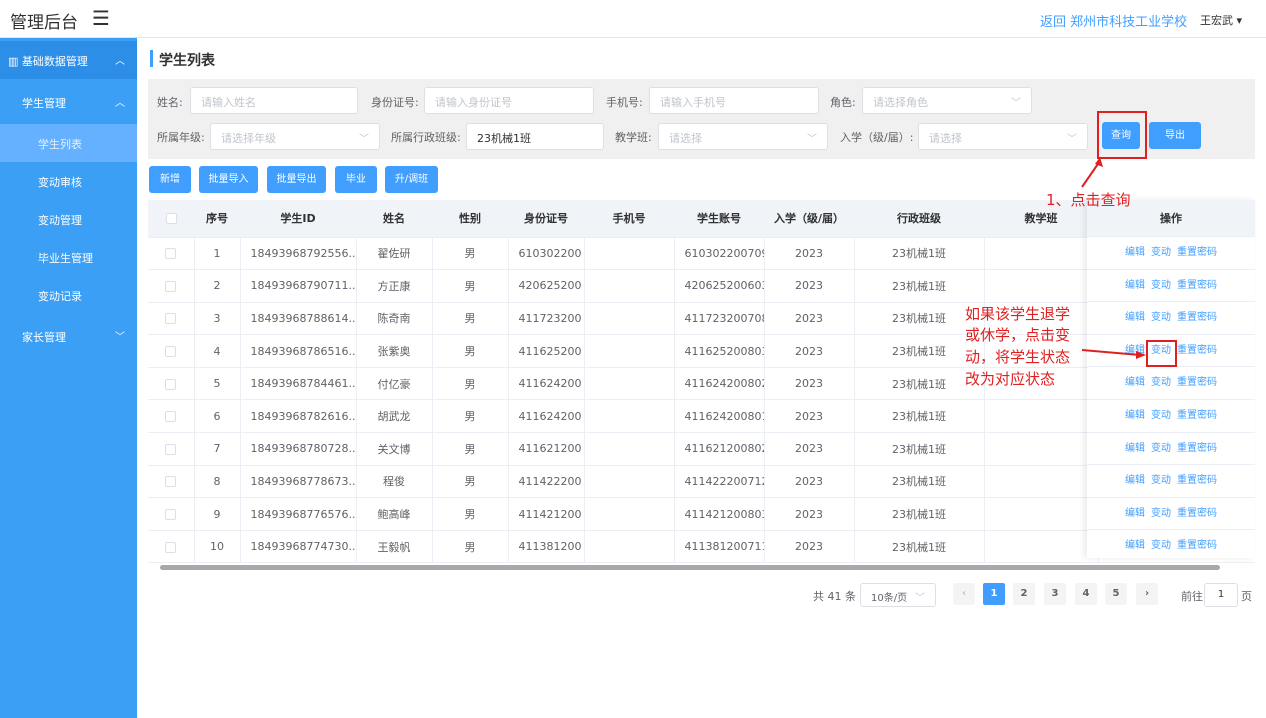 The width and height of the screenshot is (1266, 718). What do you see at coordinates (217, 384) in the screenshot?
I see `row-index: 5` at bounding box center [217, 384].